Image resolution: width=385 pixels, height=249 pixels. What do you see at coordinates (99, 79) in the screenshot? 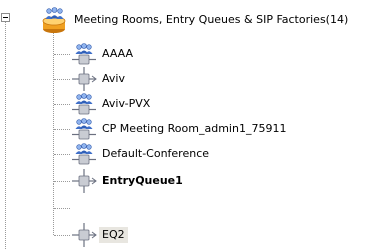
I see `tree-item-aviv: Aviv` at bounding box center [99, 79].